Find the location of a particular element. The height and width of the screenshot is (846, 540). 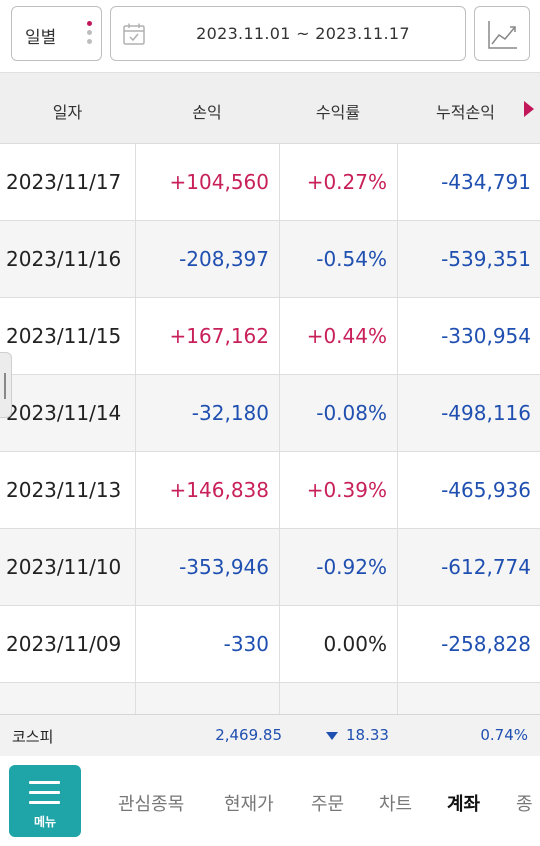

index-ticker-bar: 코스피 2,469.85 18.33 0.74% is located at coordinates (270, 735).